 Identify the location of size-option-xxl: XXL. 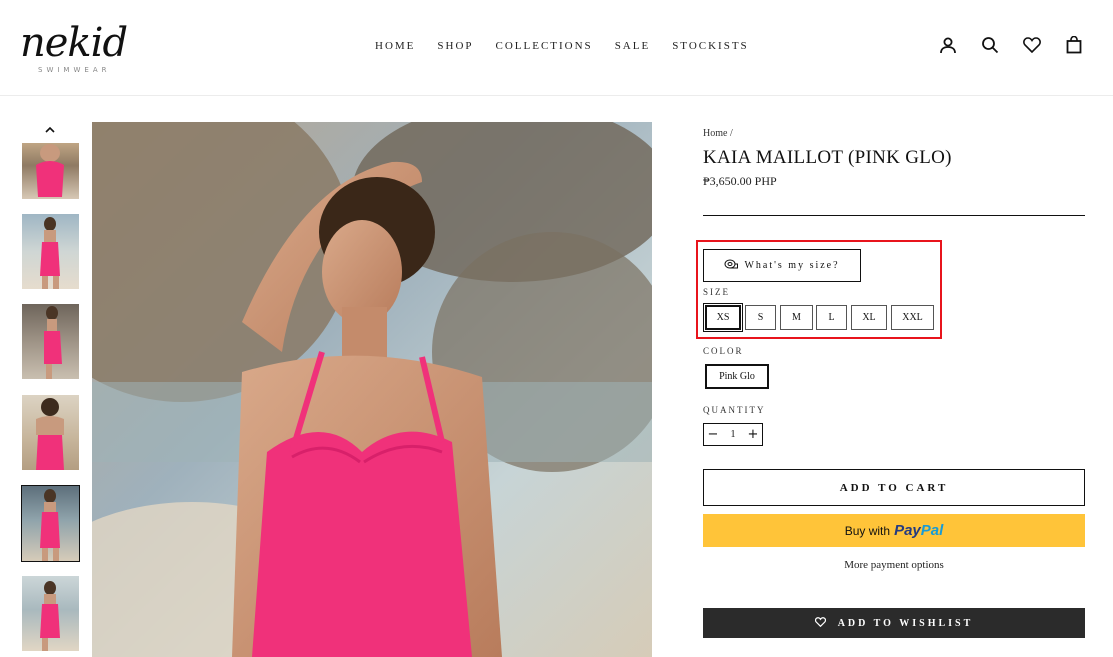
(912, 317).